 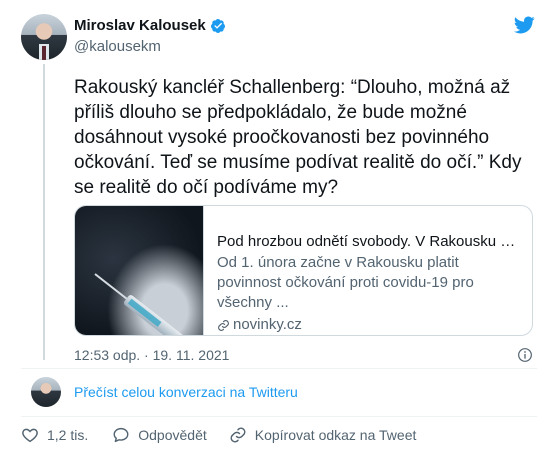 What do you see at coordinates (368, 325) in the screenshot?
I see `link-domain-row: novinky.cz` at bounding box center [368, 325].